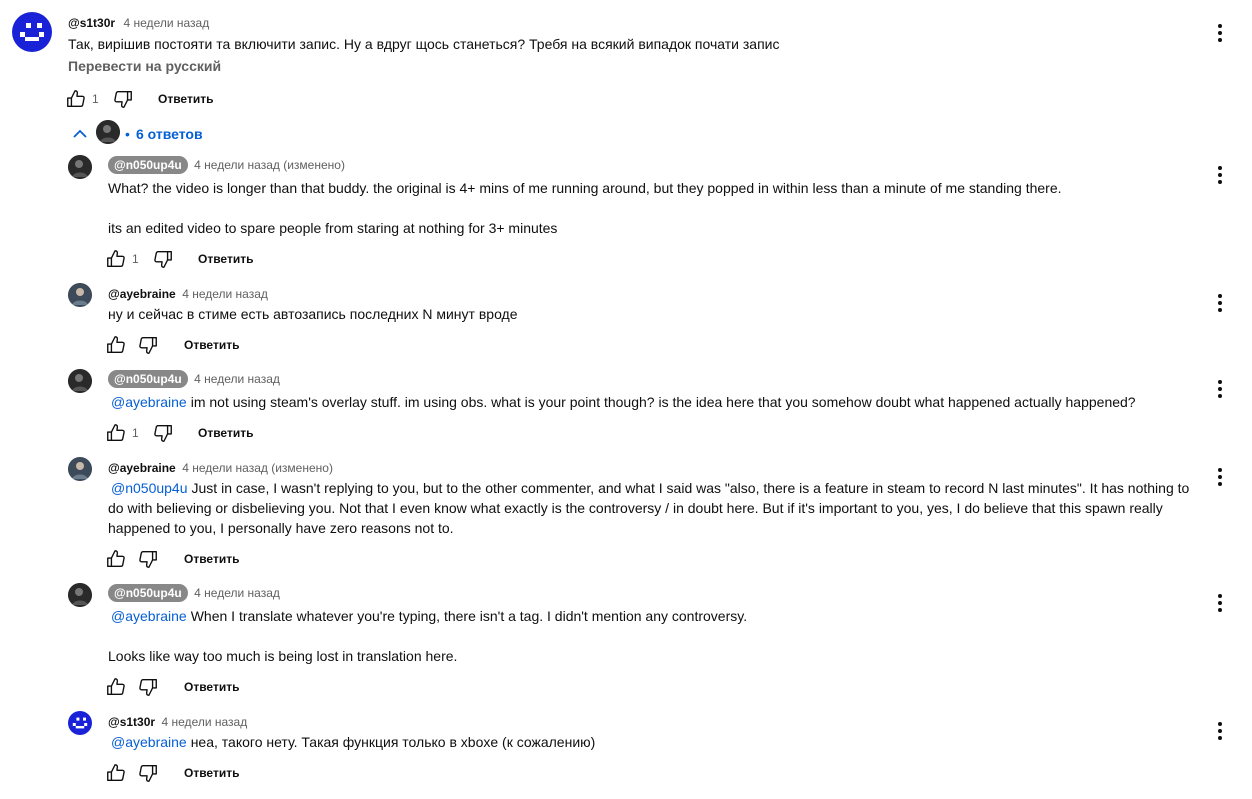  I want to click on avatar-image, so click(32, 32).